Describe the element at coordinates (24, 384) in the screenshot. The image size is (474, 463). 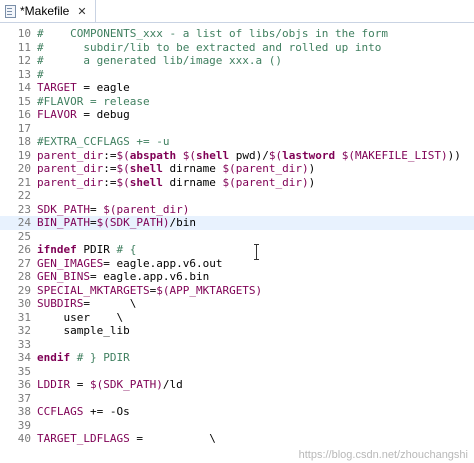
I see `line-number: 36` at that location.